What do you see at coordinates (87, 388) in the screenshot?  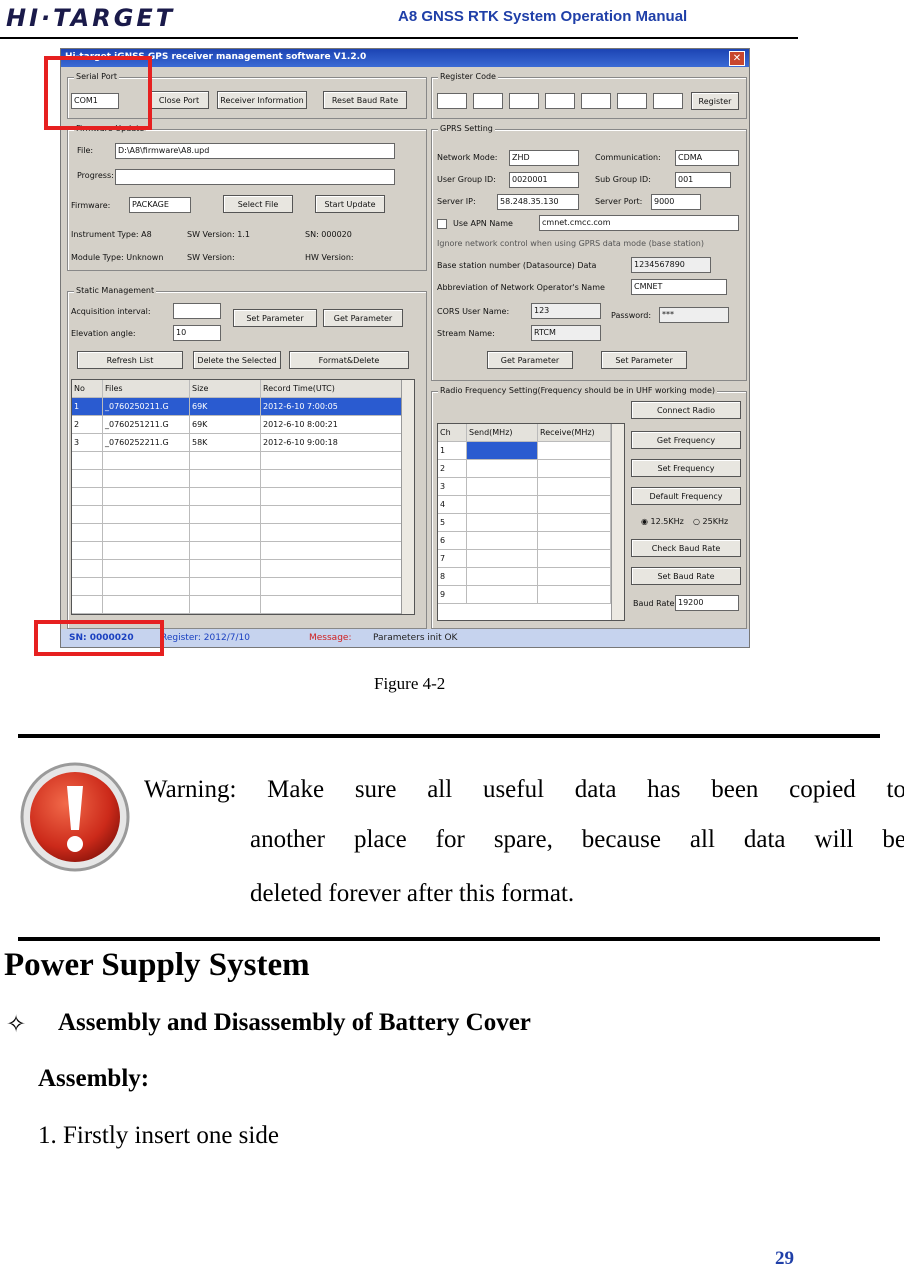 I see `col-no: No` at bounding box center [87, 388].